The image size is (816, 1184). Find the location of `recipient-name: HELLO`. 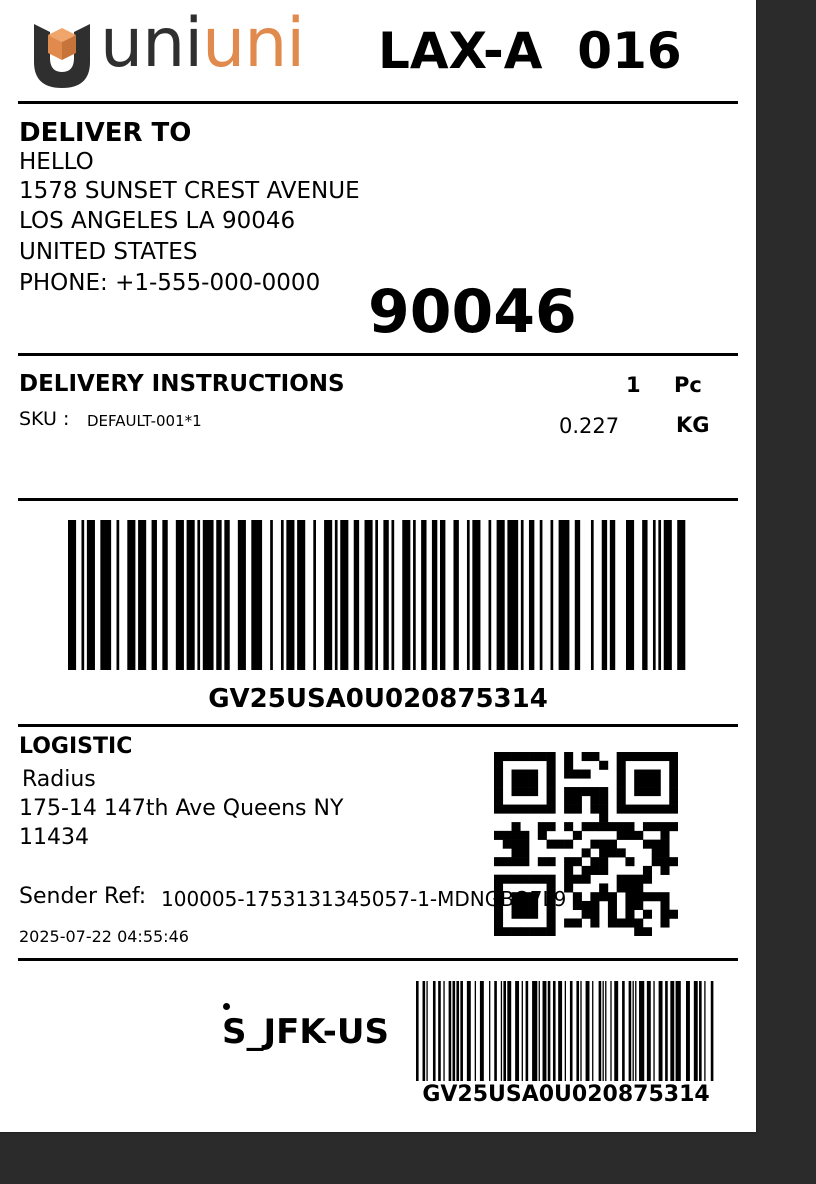

recipient-name: HELLO is located at coordinates (56, 162).